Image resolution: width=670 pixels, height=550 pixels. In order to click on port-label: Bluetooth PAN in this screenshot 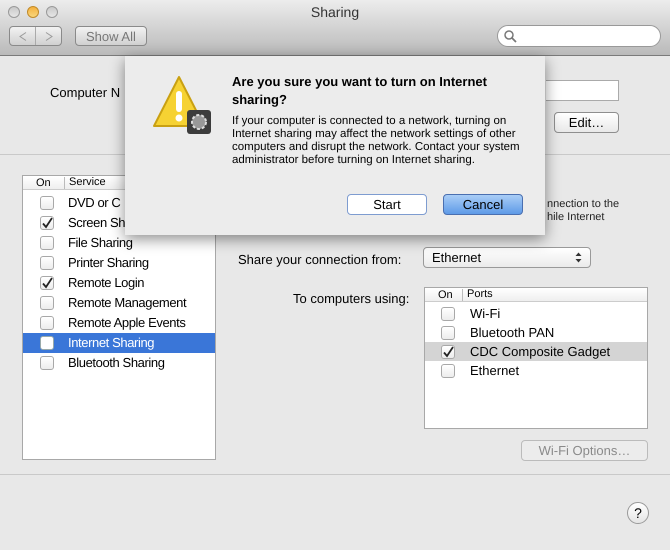, I will do `click(512, 333)`.